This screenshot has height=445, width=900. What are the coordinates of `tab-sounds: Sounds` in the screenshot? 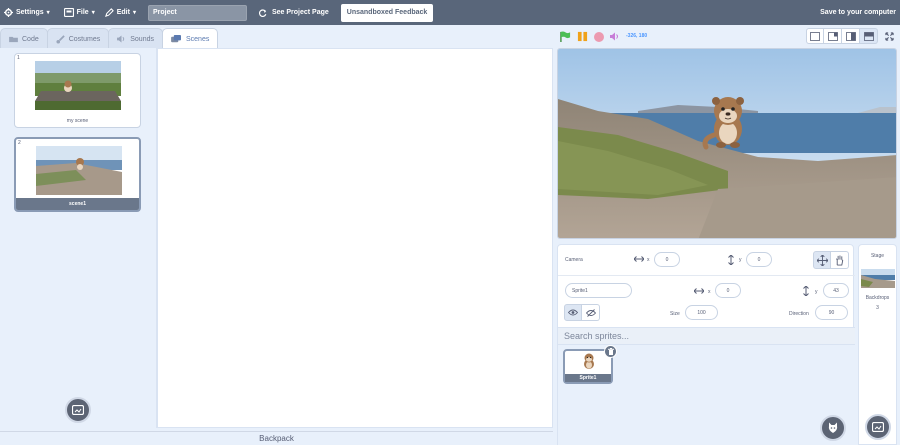 It's located at (135, 38).